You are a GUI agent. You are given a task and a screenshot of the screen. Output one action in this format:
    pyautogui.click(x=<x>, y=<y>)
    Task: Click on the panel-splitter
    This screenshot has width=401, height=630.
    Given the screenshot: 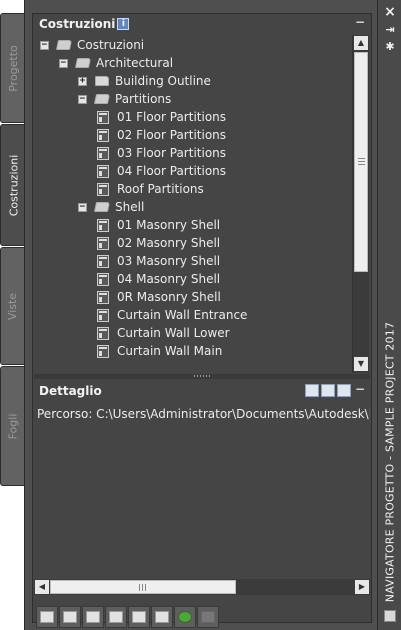 What is the action you would take?
    pyautogui.click(x=202, y=376)
    